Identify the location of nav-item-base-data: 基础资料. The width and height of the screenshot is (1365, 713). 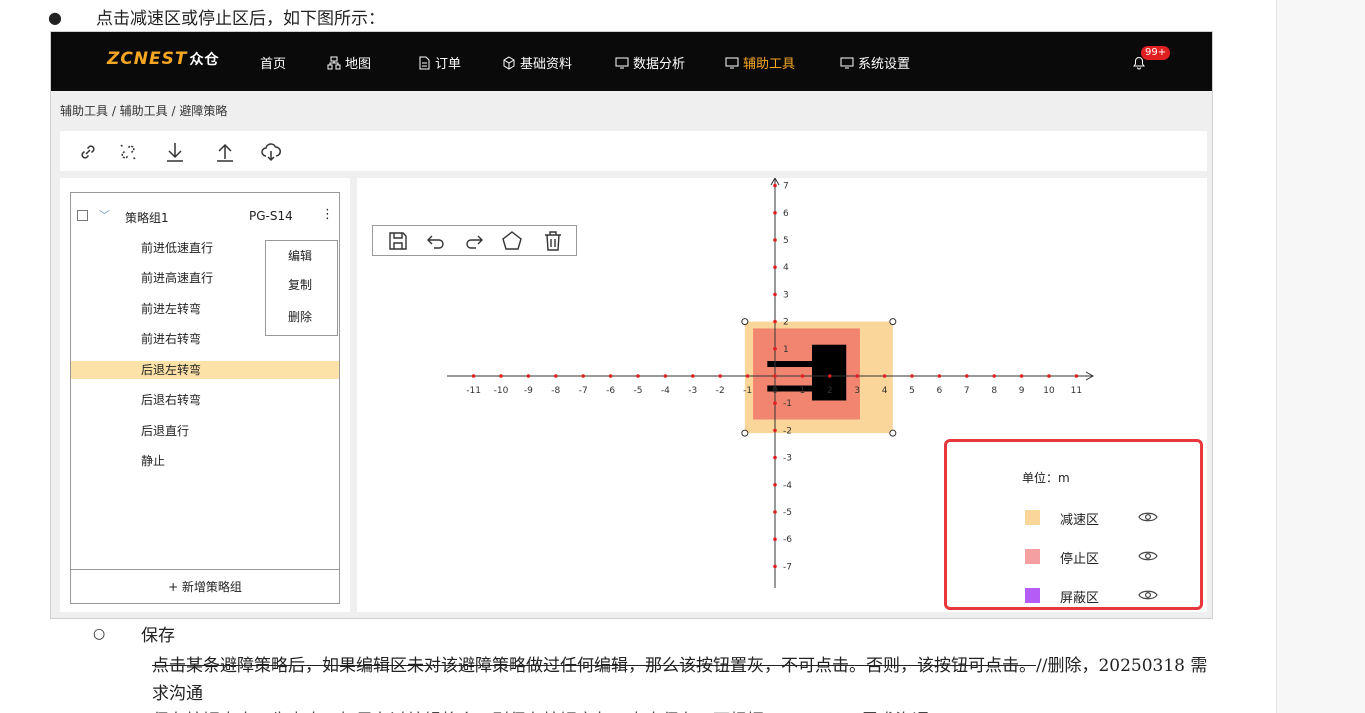
(537, 62).